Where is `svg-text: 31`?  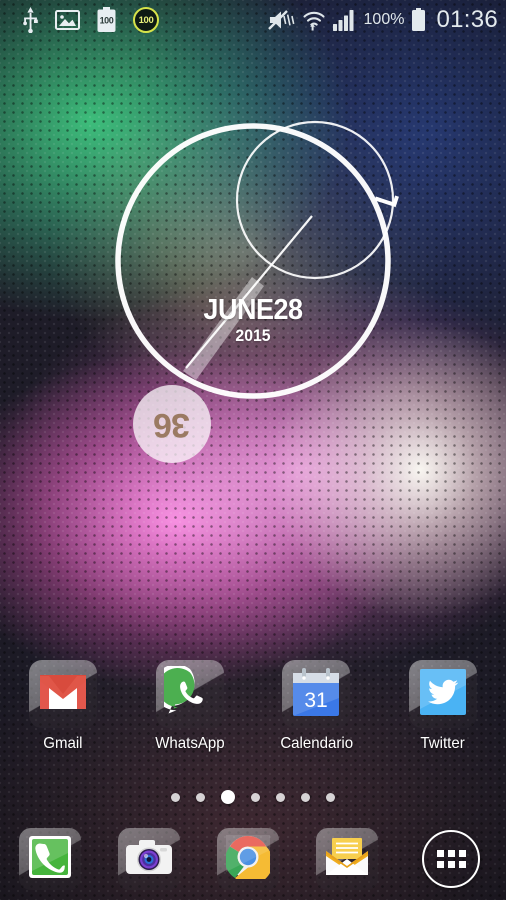
svg-text: 31 is located at coordinates (316, 700).